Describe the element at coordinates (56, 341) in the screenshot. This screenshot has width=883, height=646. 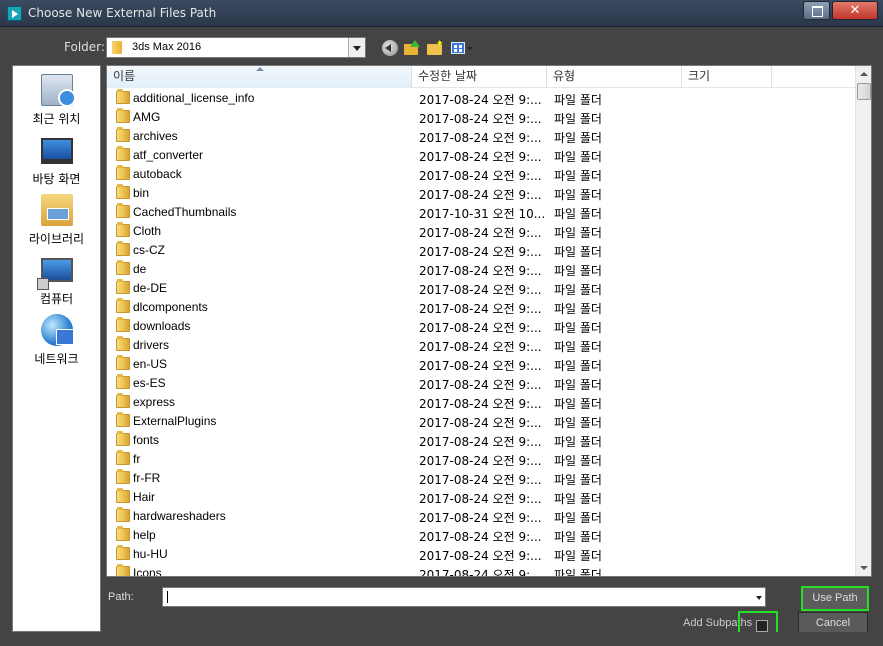
I see `place-network: 네트워크` at that location.